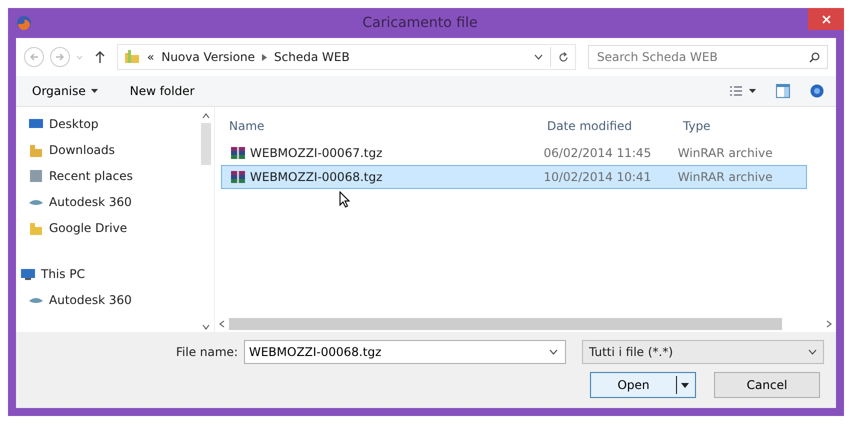 This screenshot has height=432, width=850. What do you see at coordinates (316, 177) in the screenshot?
I see `file-name: WEBMOZZI-00068.tgz` at bounding box center [316, 177].